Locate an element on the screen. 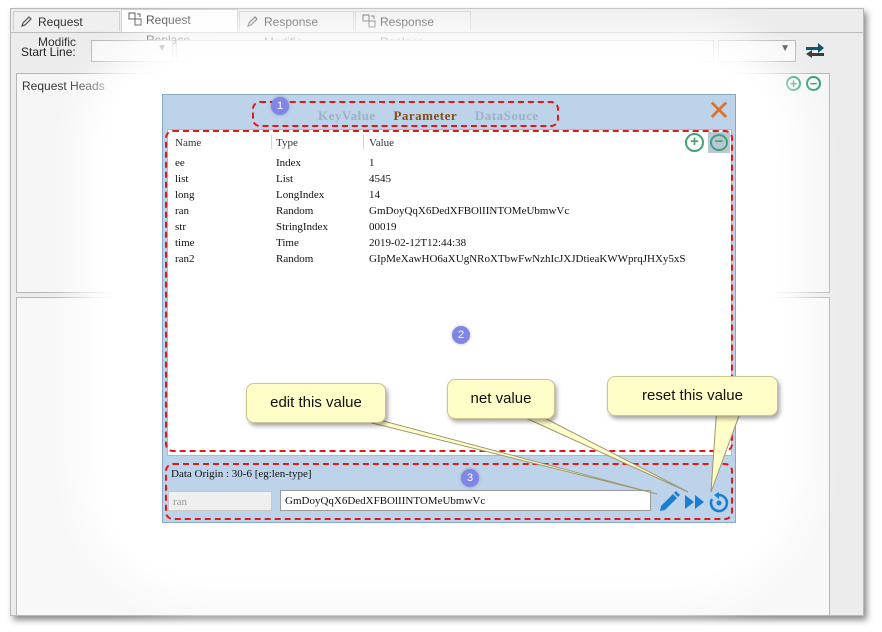 The height and width of the screenshot is (632, 882). callout-edit-value: edit this value is located at coordinates (316, 403).